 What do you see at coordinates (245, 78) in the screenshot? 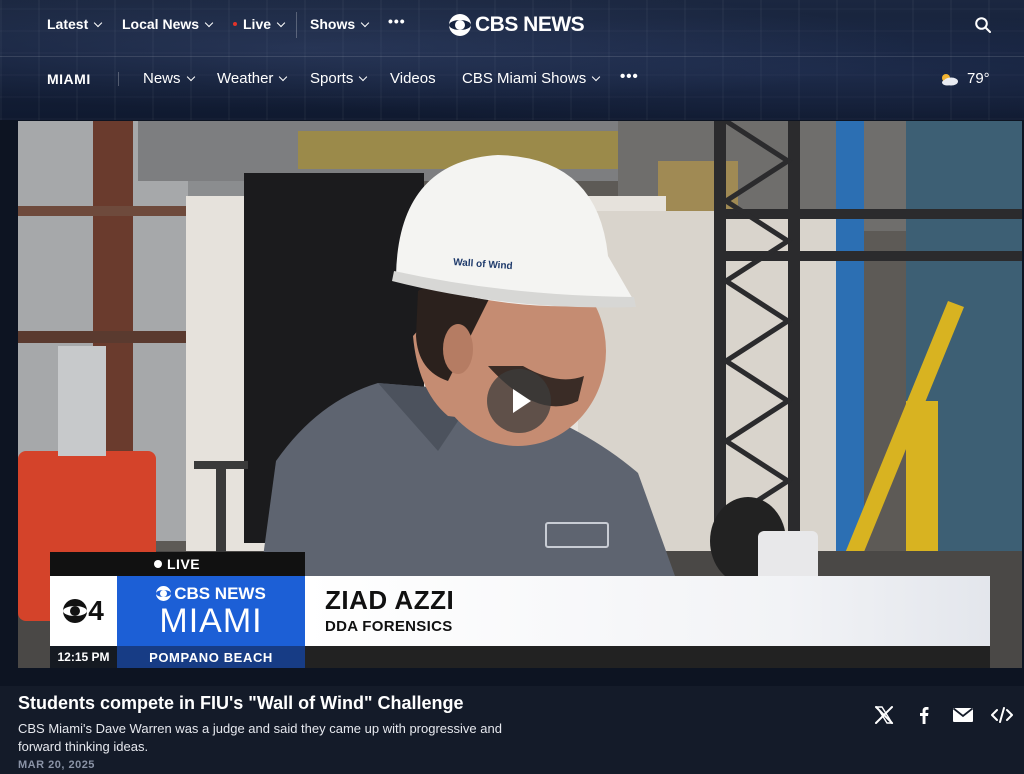
I see `subnav-weather-label: Weather` at bounding box center [245, 78].